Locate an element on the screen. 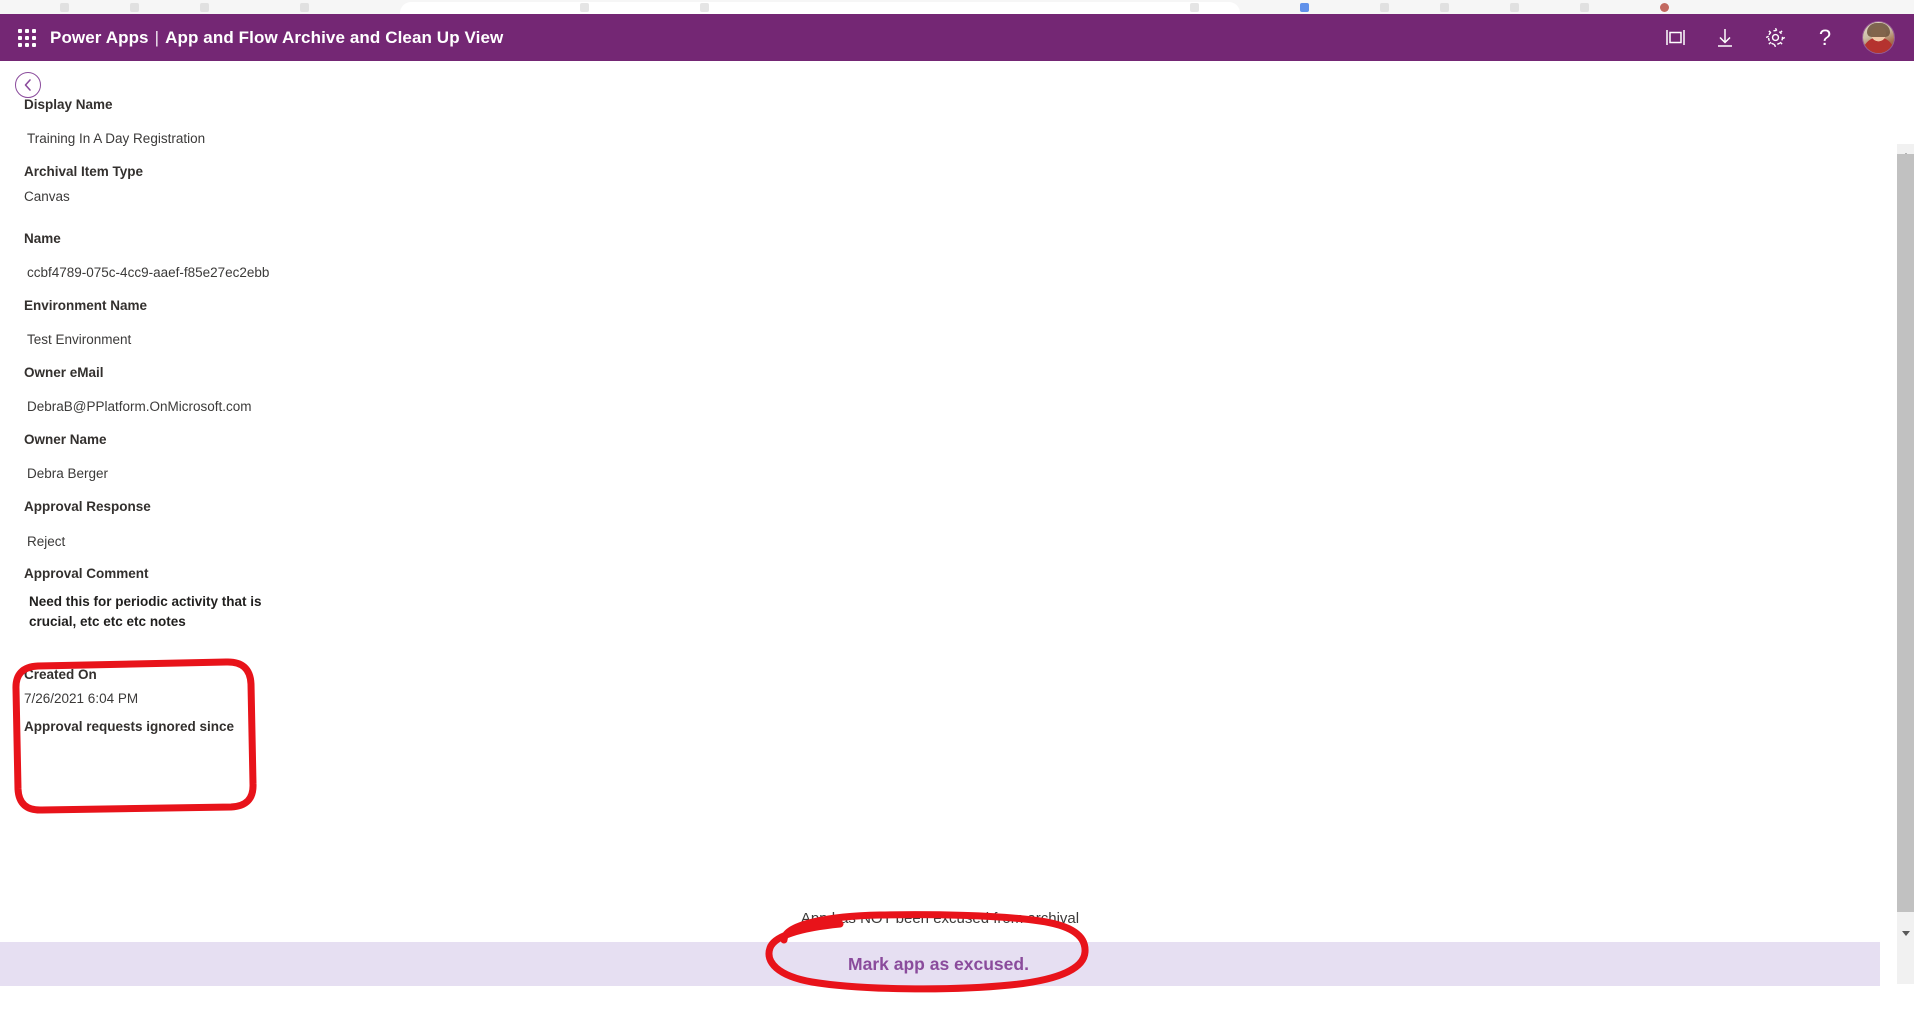  omnibox-bookmark-icon is located at coordinates (1194, 7).